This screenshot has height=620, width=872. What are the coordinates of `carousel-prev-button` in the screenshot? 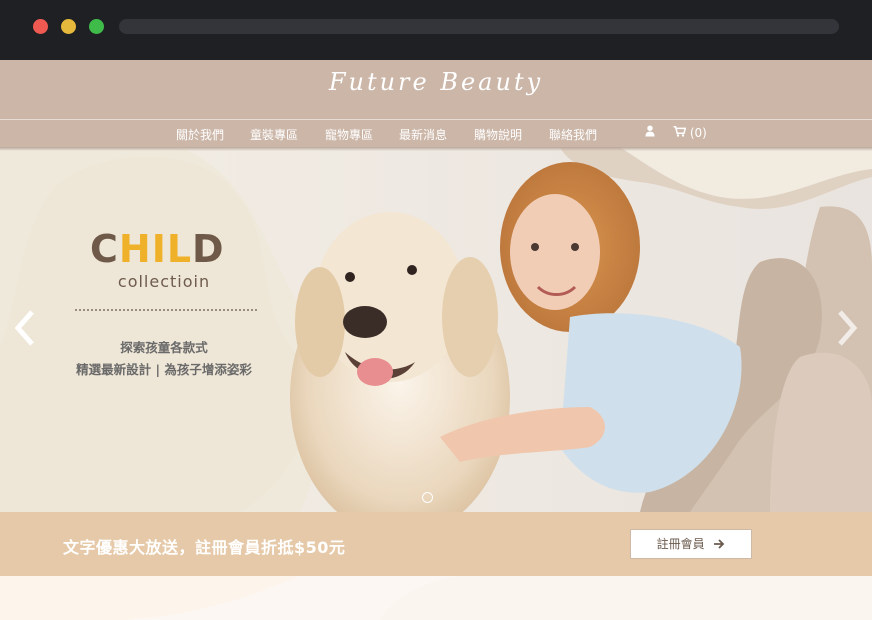 It's located at (25, 332).